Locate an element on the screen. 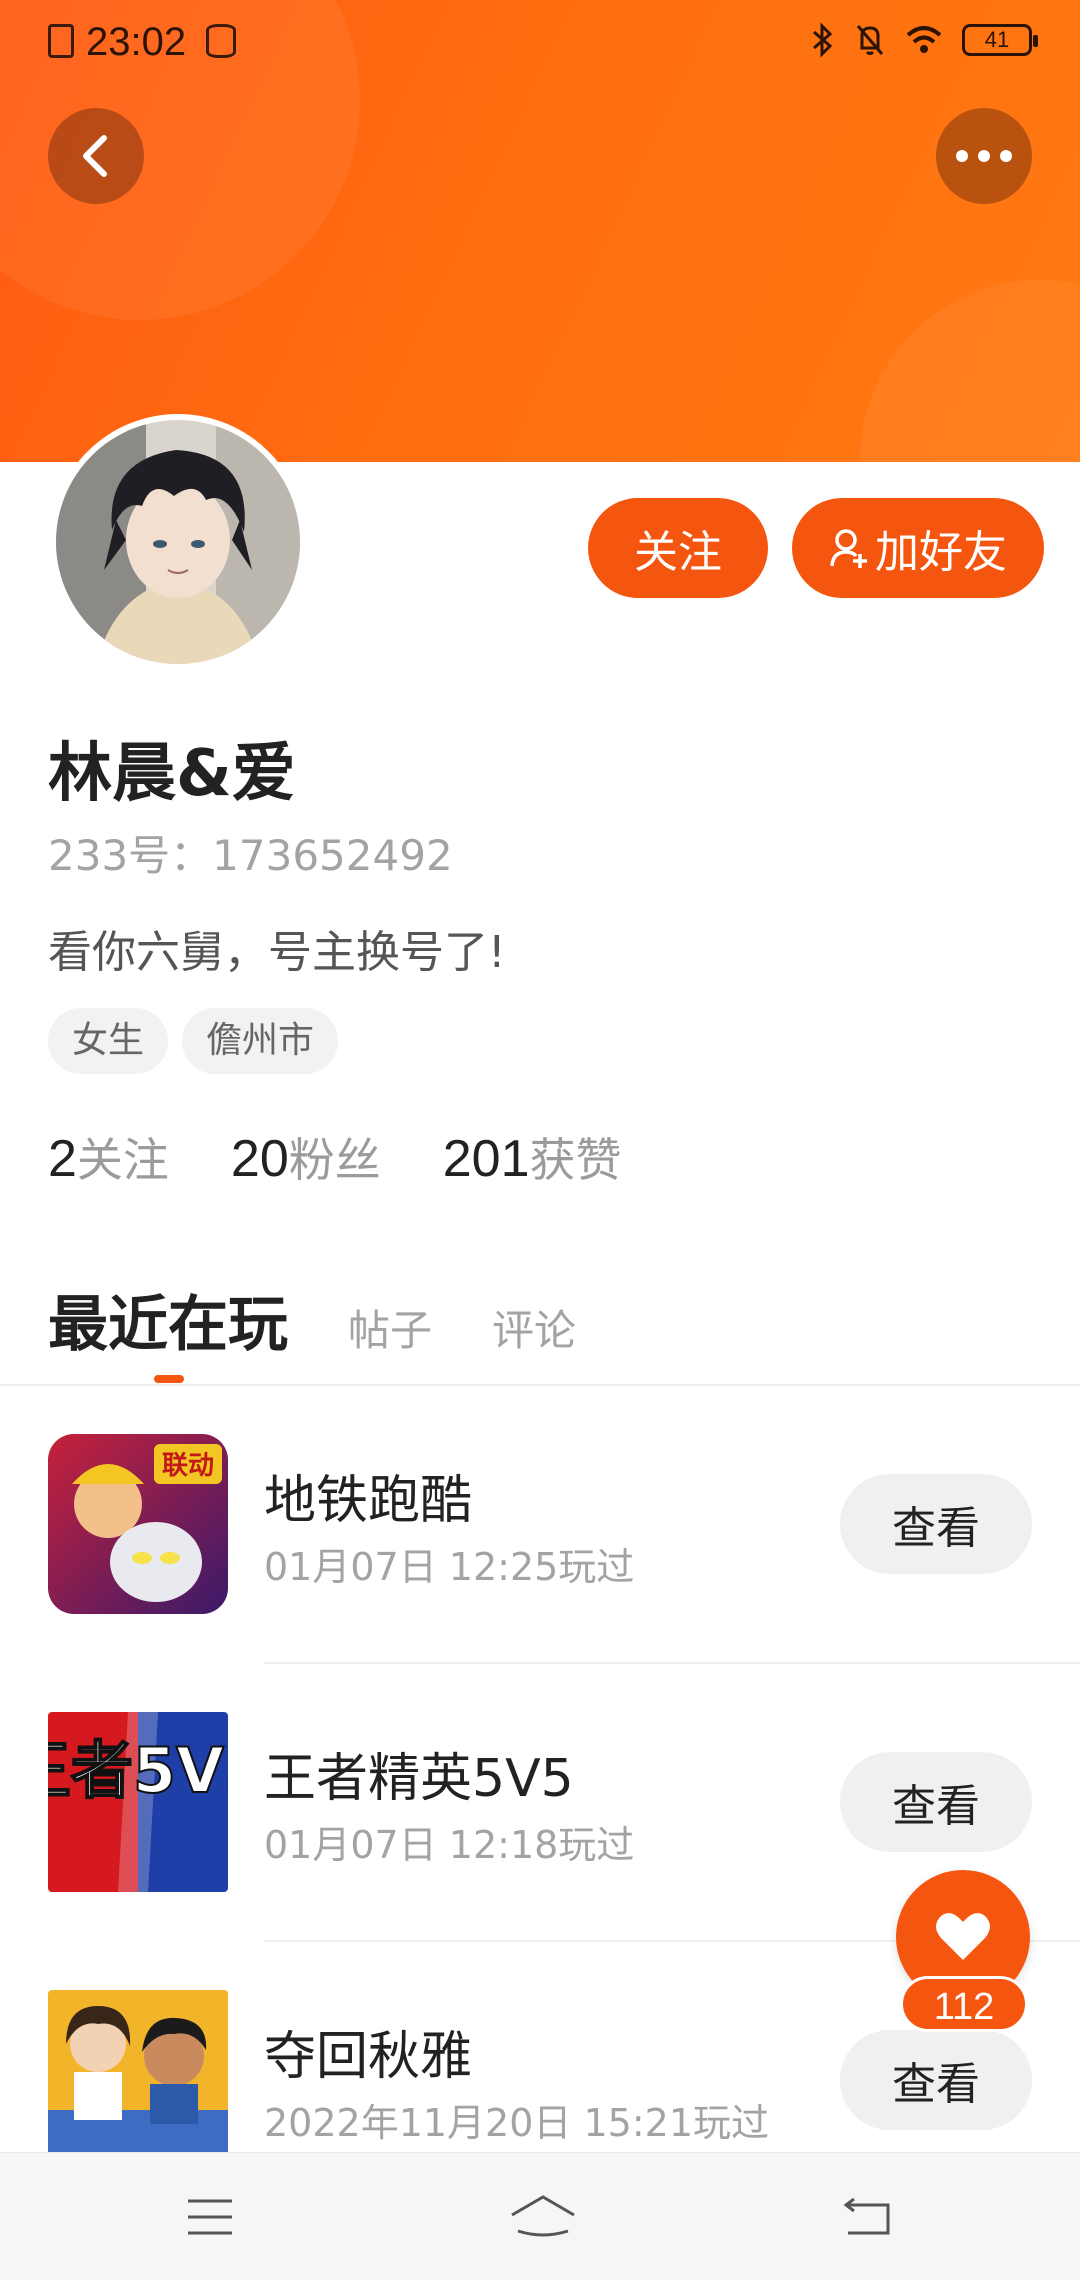 The image size is (1080, 2280). profile-bio: 看你六舅，号主换号了! is located at coordinates (277, 952).